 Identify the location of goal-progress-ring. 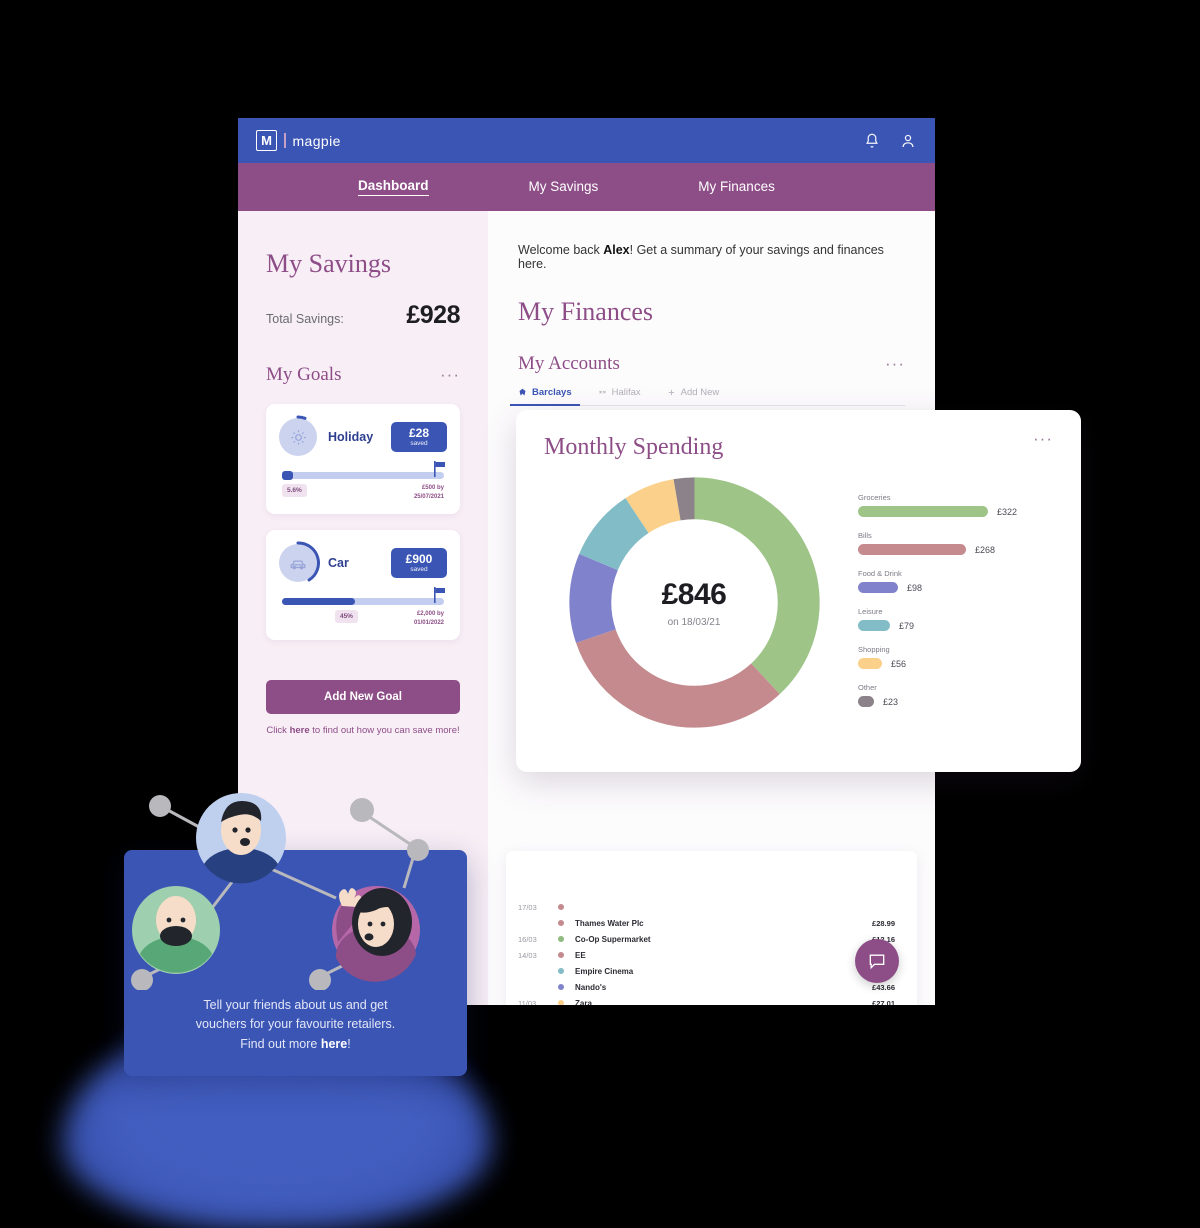
(299, 561).